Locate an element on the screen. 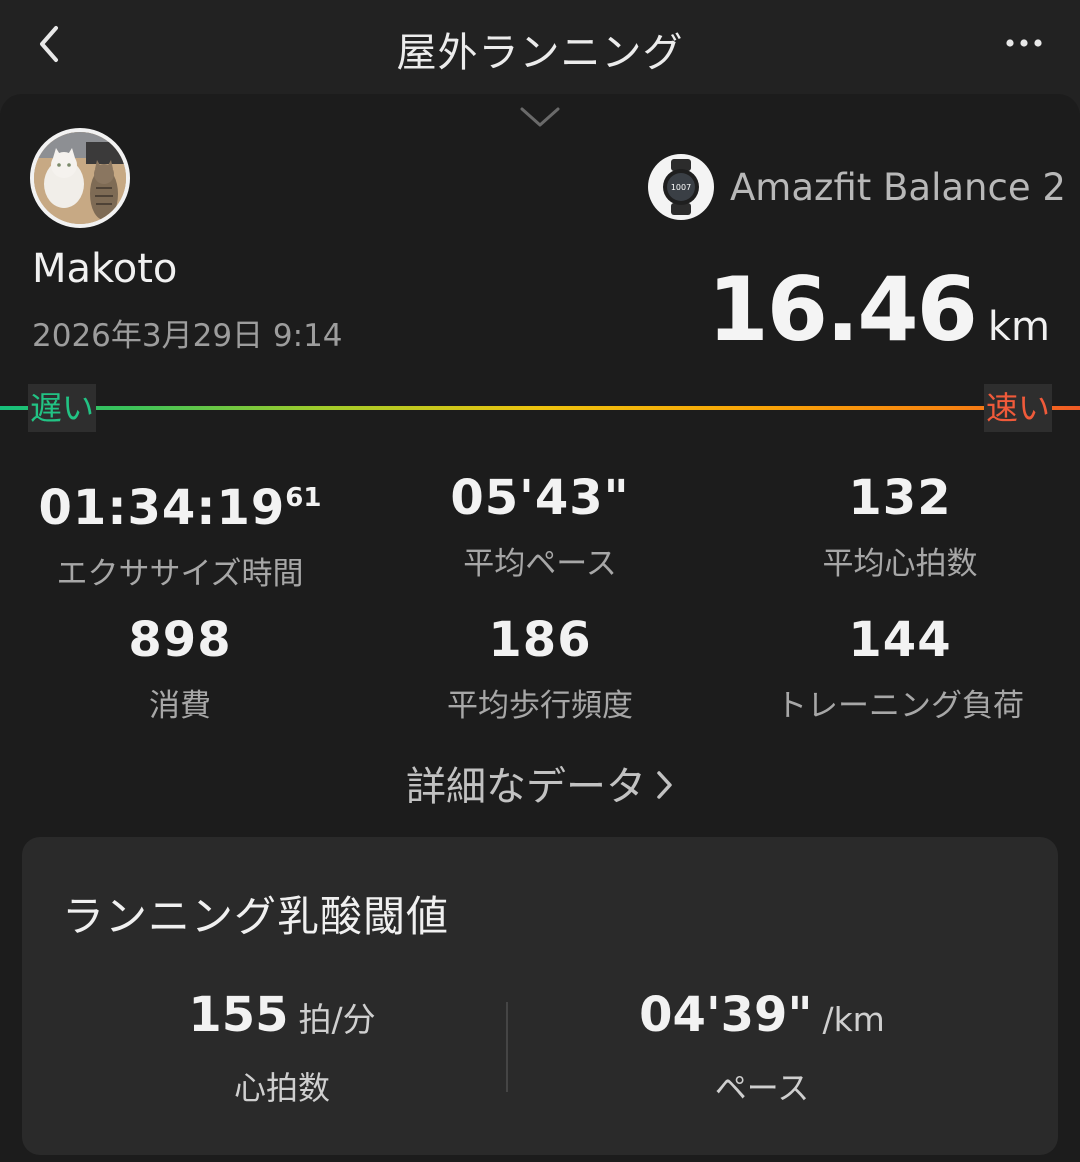 The height and width of the screenshot is (1162, 1080). more-options-button is located at coordinates (1024, 43).